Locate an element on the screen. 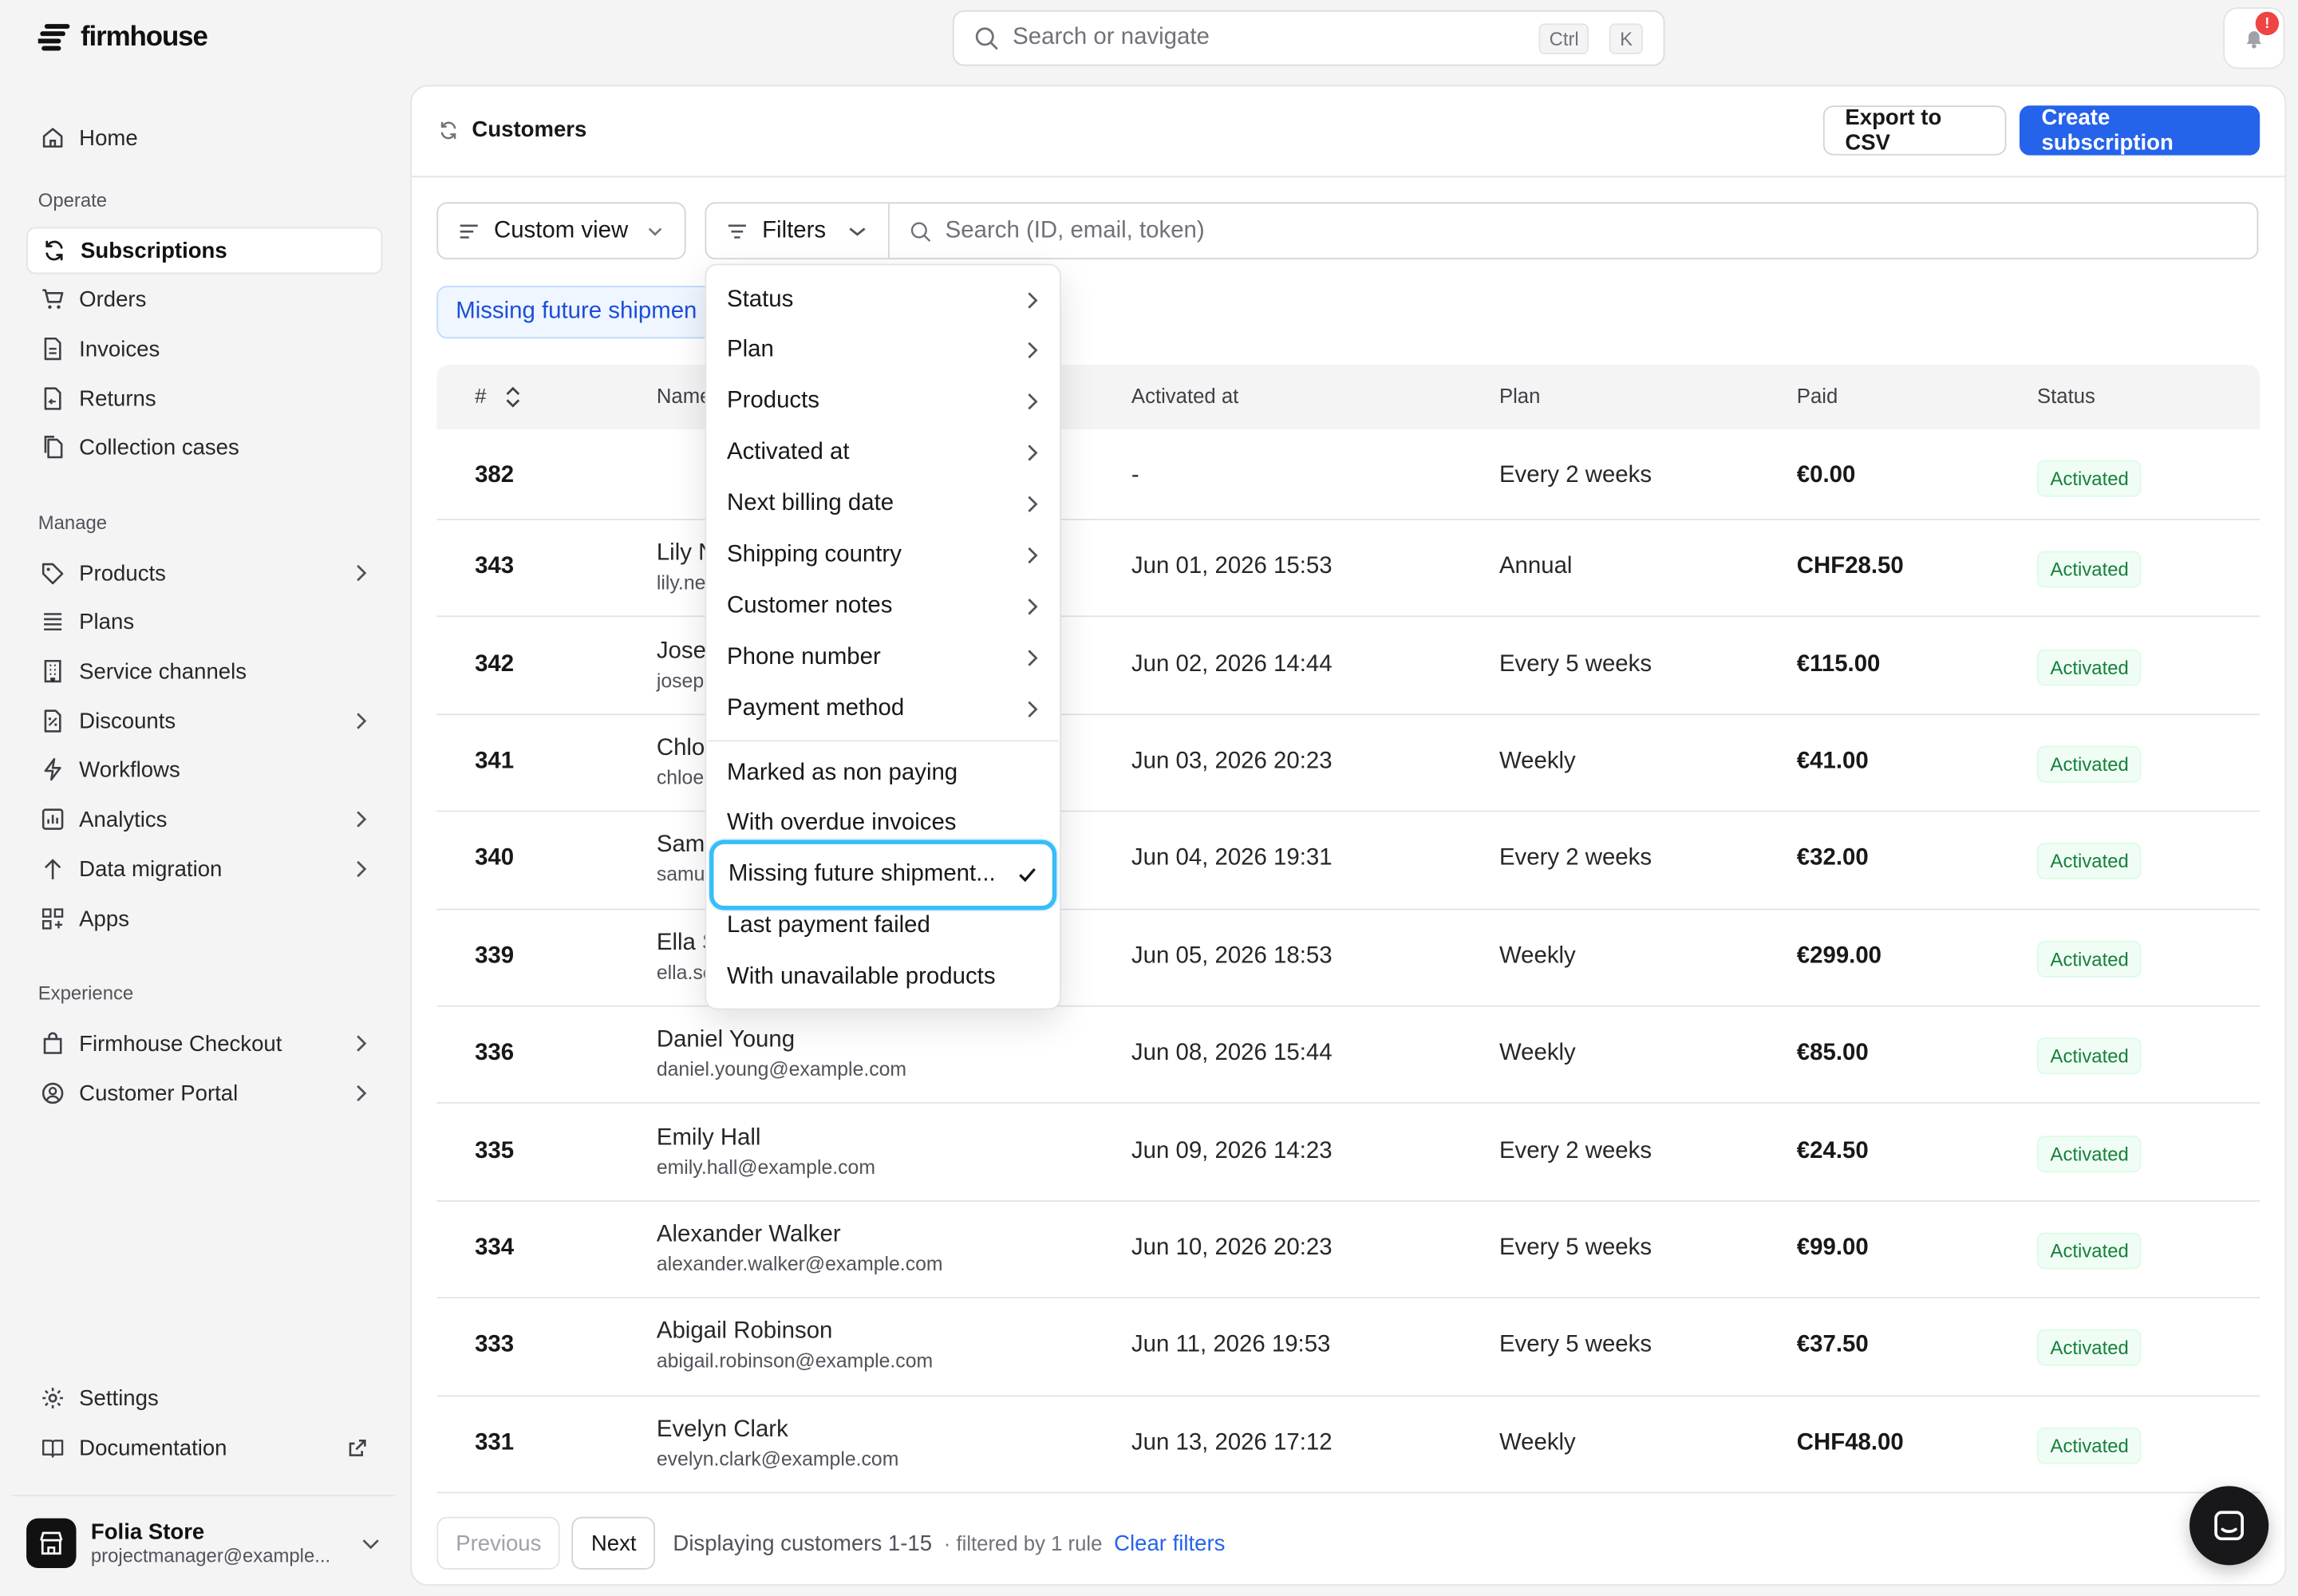 This screenshot has height=1596, width=2298. activated-at: Jun 03, 2026 20:23 is located at coordinates (1232, 761).